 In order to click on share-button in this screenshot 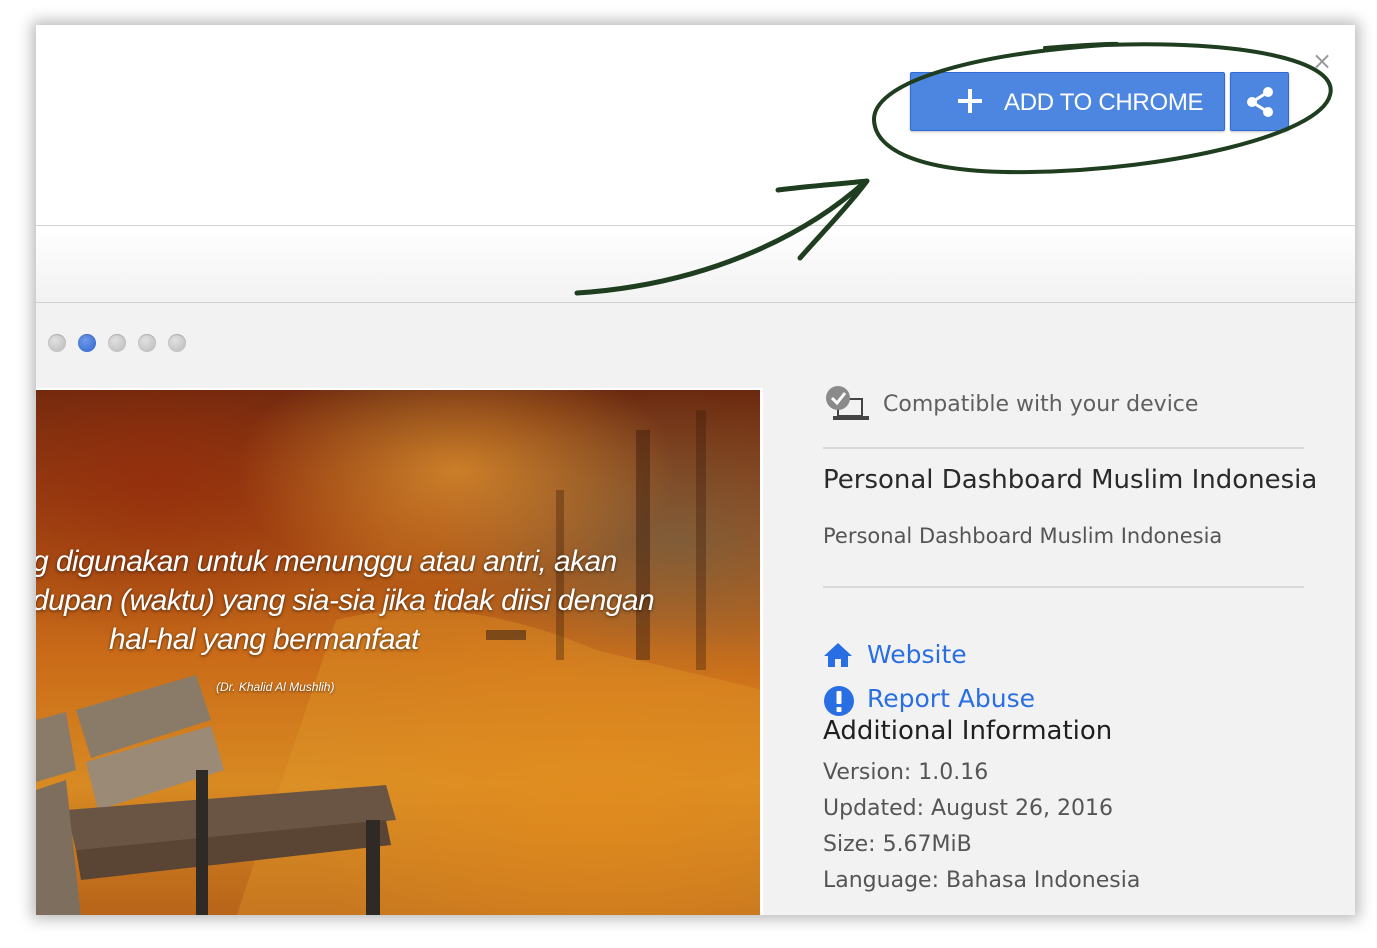, I will do `click(1259, 101)`.